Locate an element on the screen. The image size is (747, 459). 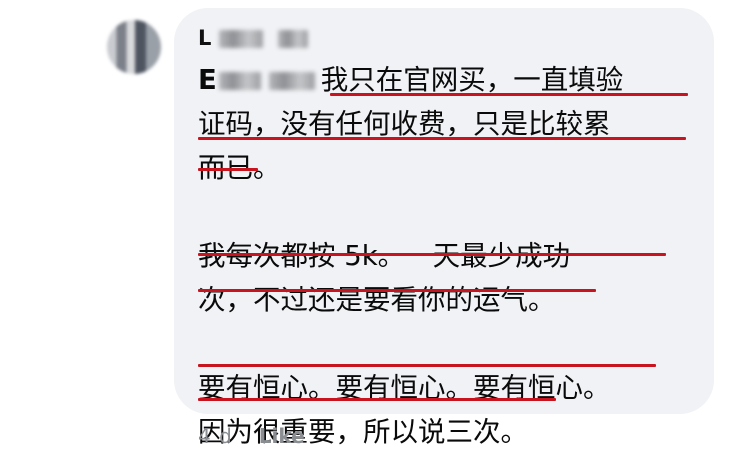
avatar is located at coordinates (134, 47).